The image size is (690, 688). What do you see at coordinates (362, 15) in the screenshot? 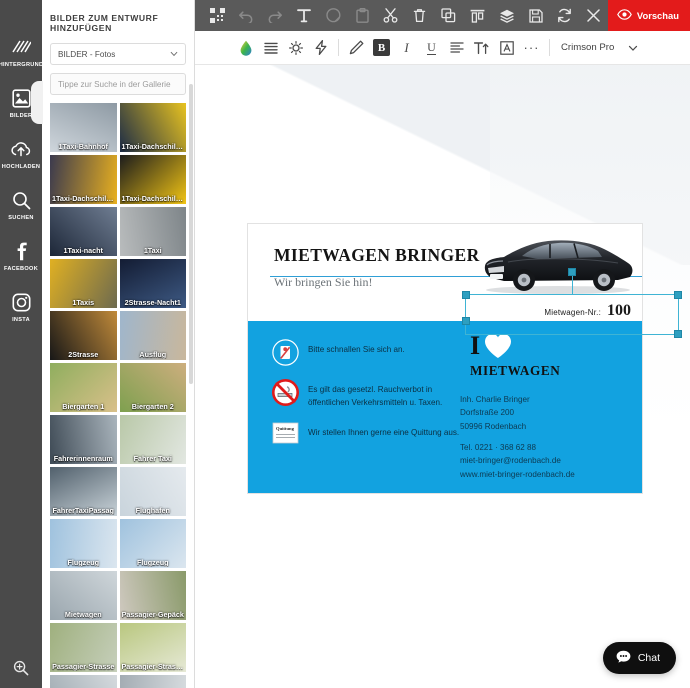
I see `paste-icon` at bounding box center [362, 15].